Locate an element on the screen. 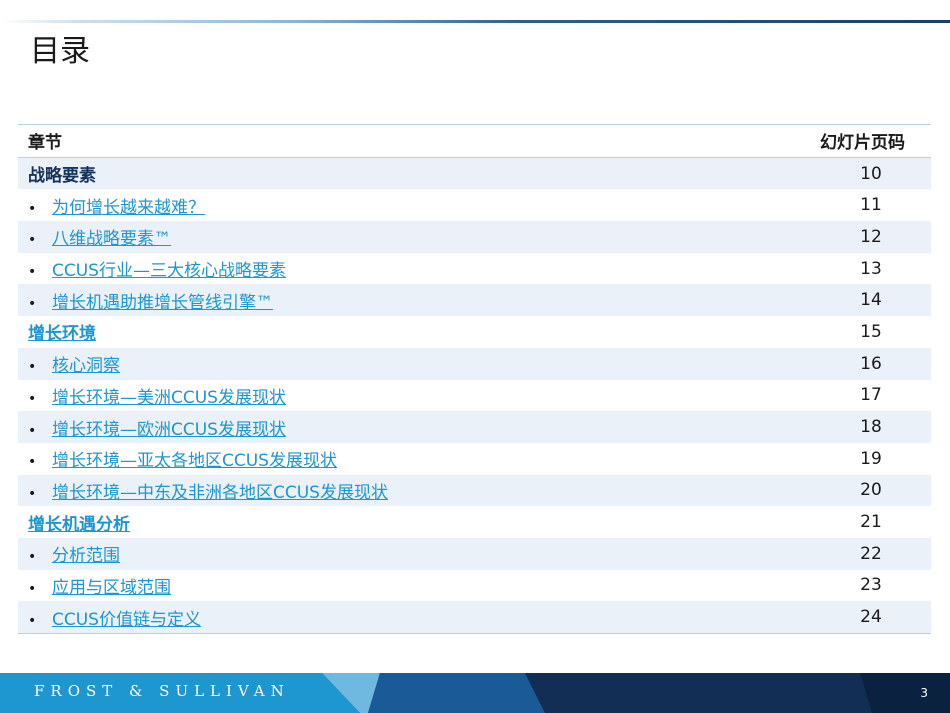 This screenshot has width=950, height=713. toc-item-link: 核心洞察 is located at coordinates (86, 366).